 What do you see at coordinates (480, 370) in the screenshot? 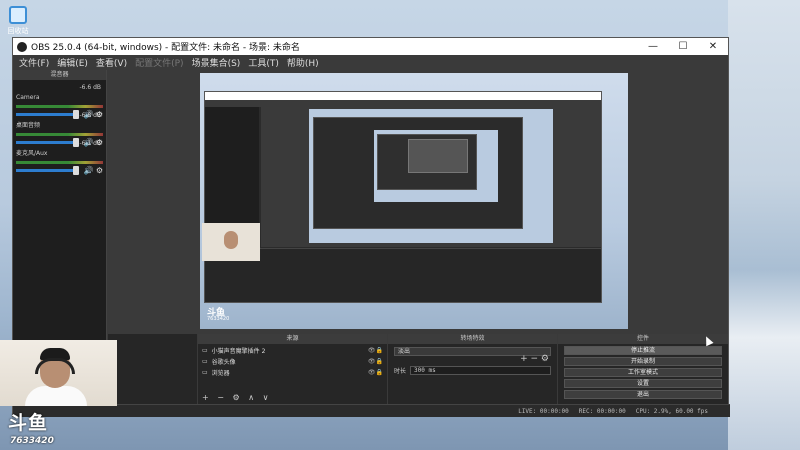
I see `duration-input: 300 ms` at bounding box center [480, 370].